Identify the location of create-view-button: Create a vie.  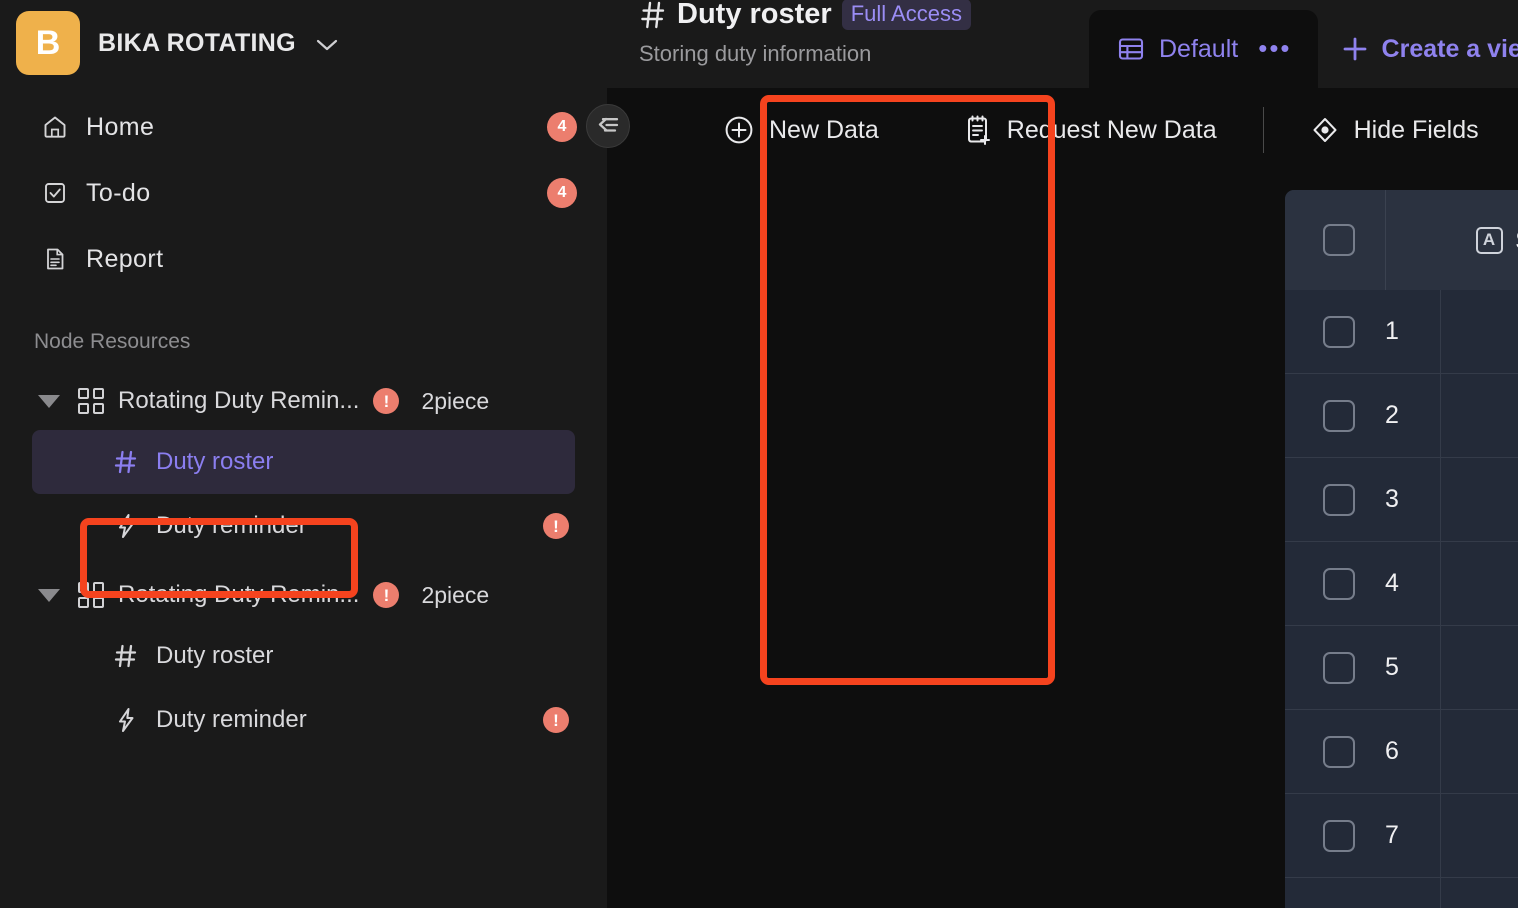
(1418, 49).